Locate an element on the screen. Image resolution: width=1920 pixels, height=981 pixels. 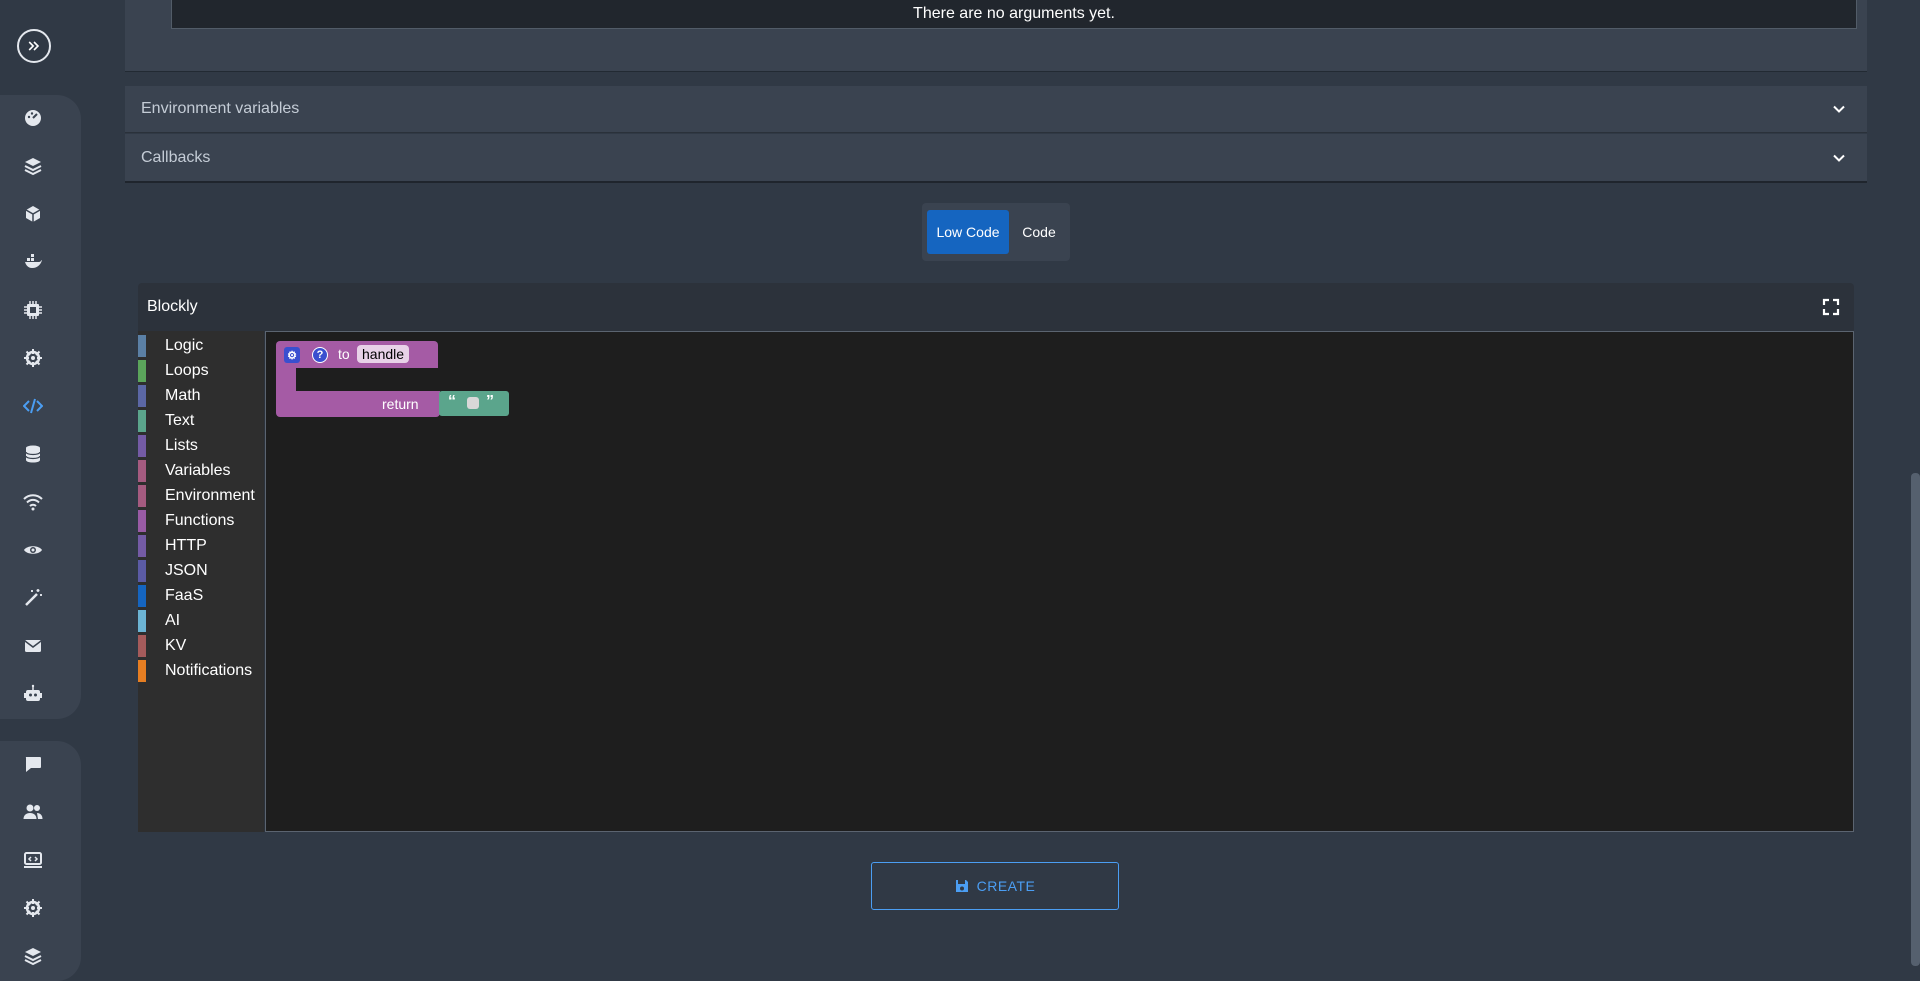
nav-group-admin is located at coordinates (40, 861).